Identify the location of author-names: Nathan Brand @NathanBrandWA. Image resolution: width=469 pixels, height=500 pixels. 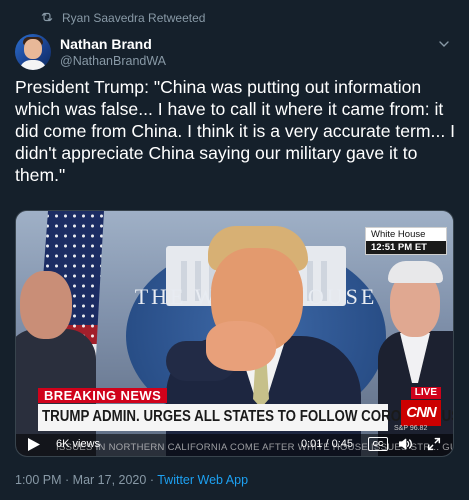
(113, 52).